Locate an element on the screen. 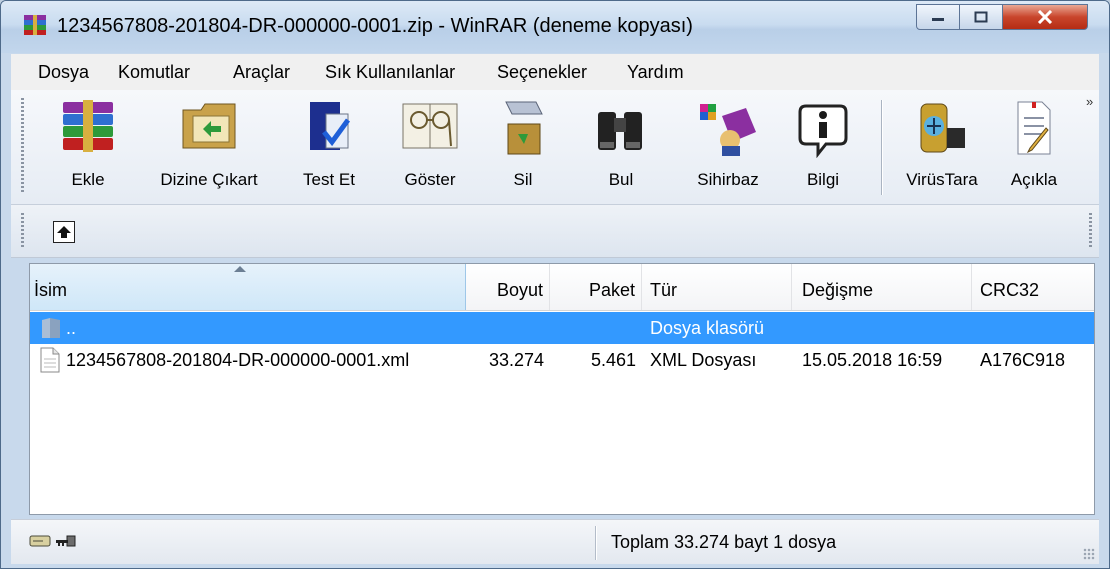  maximize-icon is located at coordinates (981, 17).